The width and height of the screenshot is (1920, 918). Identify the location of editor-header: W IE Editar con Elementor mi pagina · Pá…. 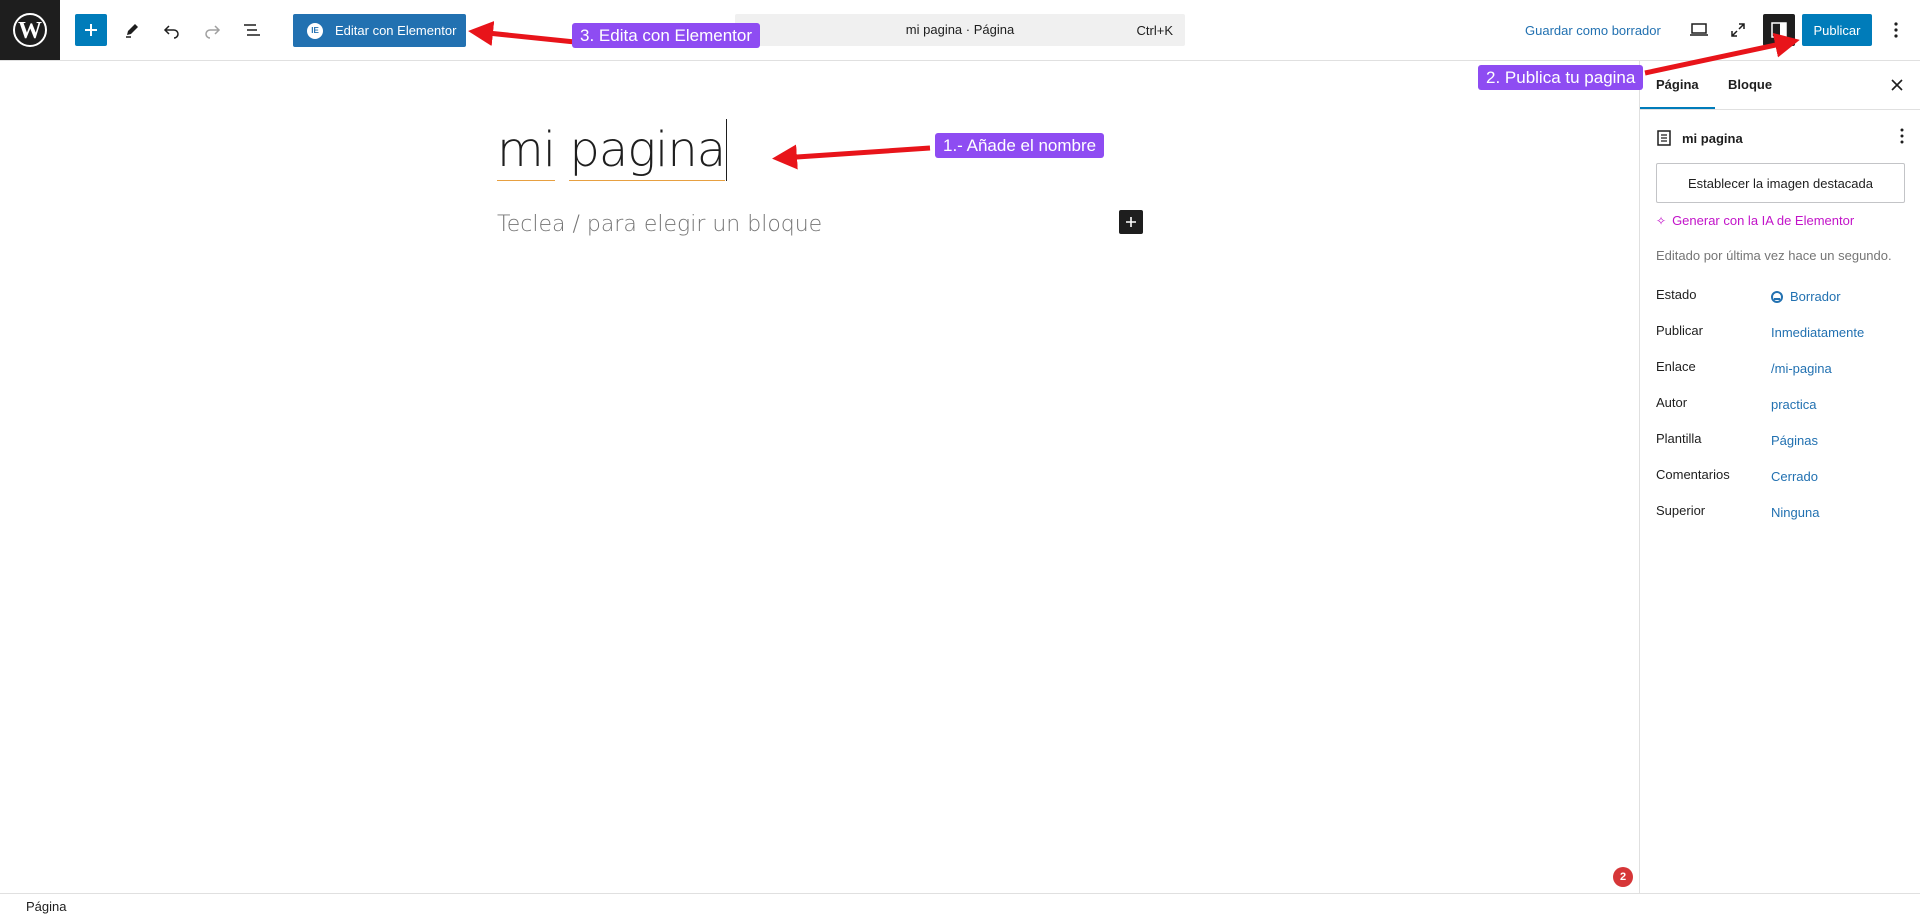
(960, 30).